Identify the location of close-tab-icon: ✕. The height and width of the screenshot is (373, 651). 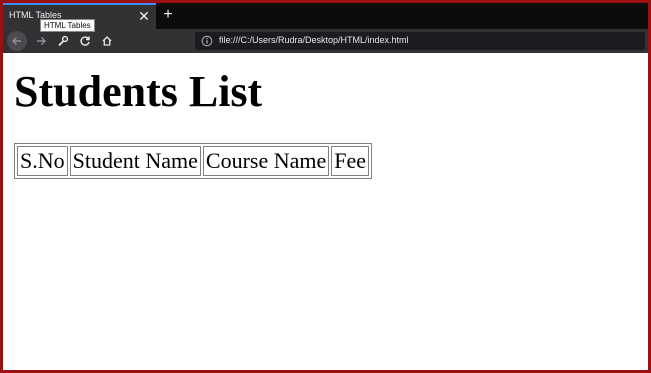
(144, 16).